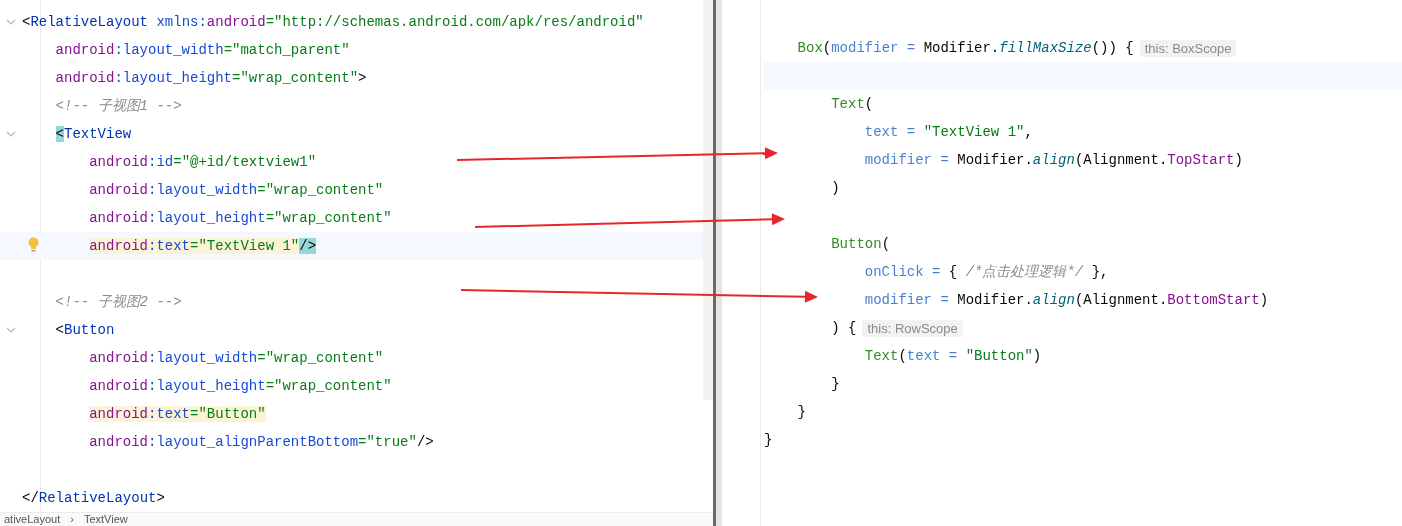 Image resolution: width=1402 pixels, height=526 pixels. I want to click on code-line: android:text="Button", so click(177, 414).